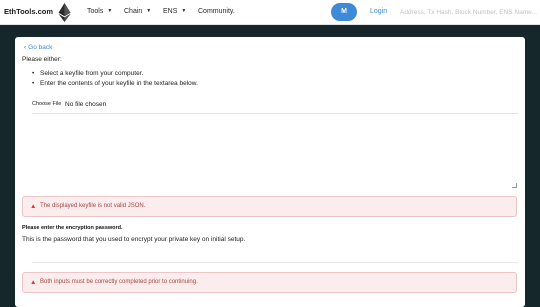 This screenshot has height=307, width=540. Describe the element at coordinates (216, 11) in the screenshot. I see `nav-community: Community.` at that location.